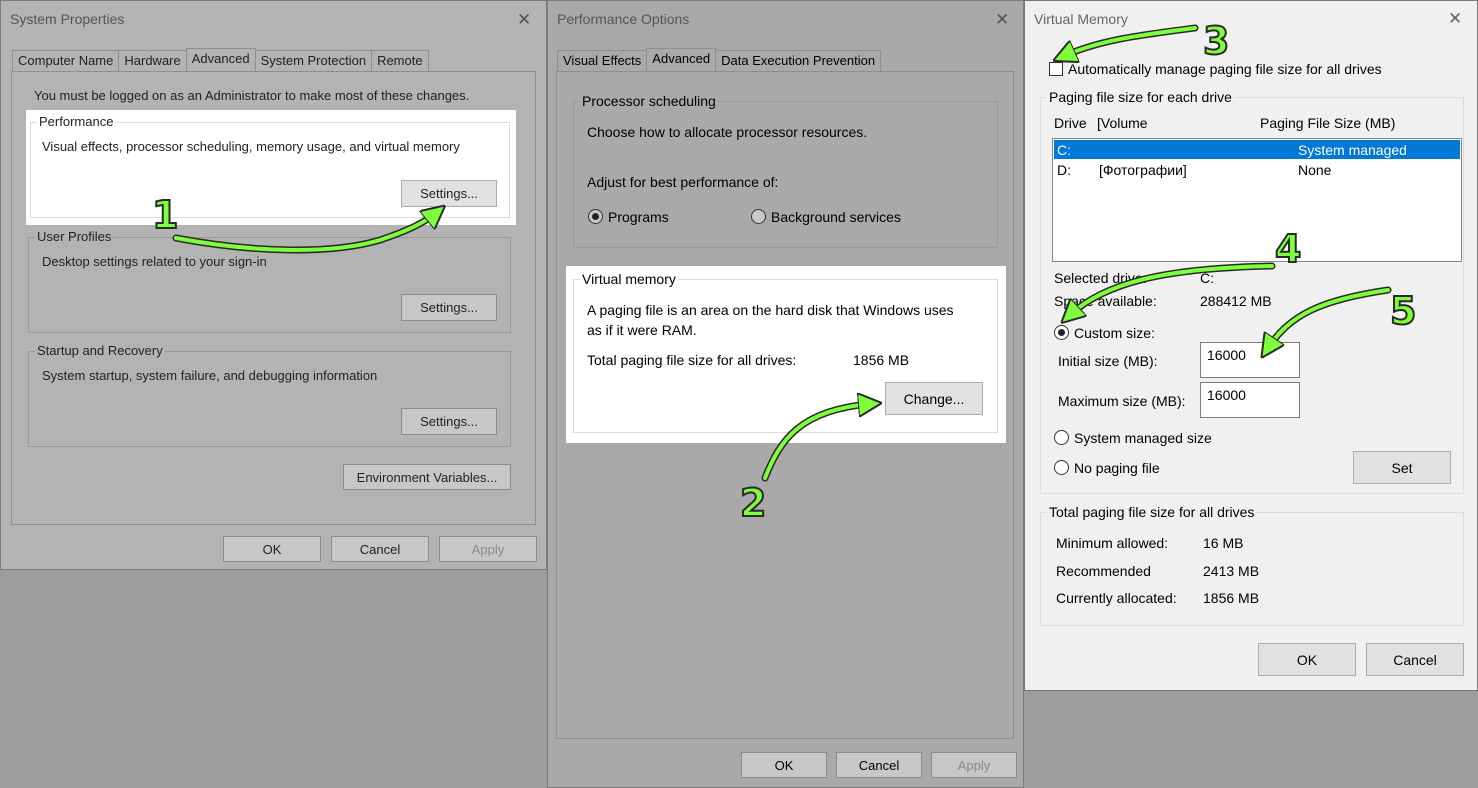  Describe the element at coordinates (595, 216) in the screenshot. I see `programs-radio` at that location.